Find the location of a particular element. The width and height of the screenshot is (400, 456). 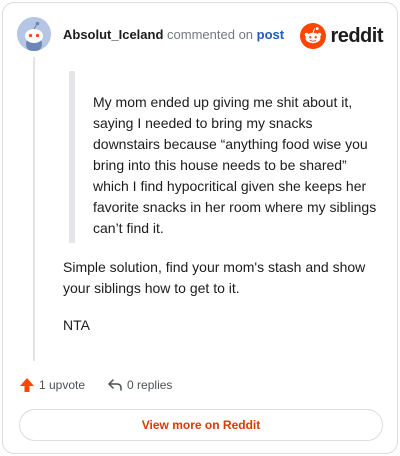

comment-header: Absolut_Iceland commented on post is located at coordinates (173, 35).